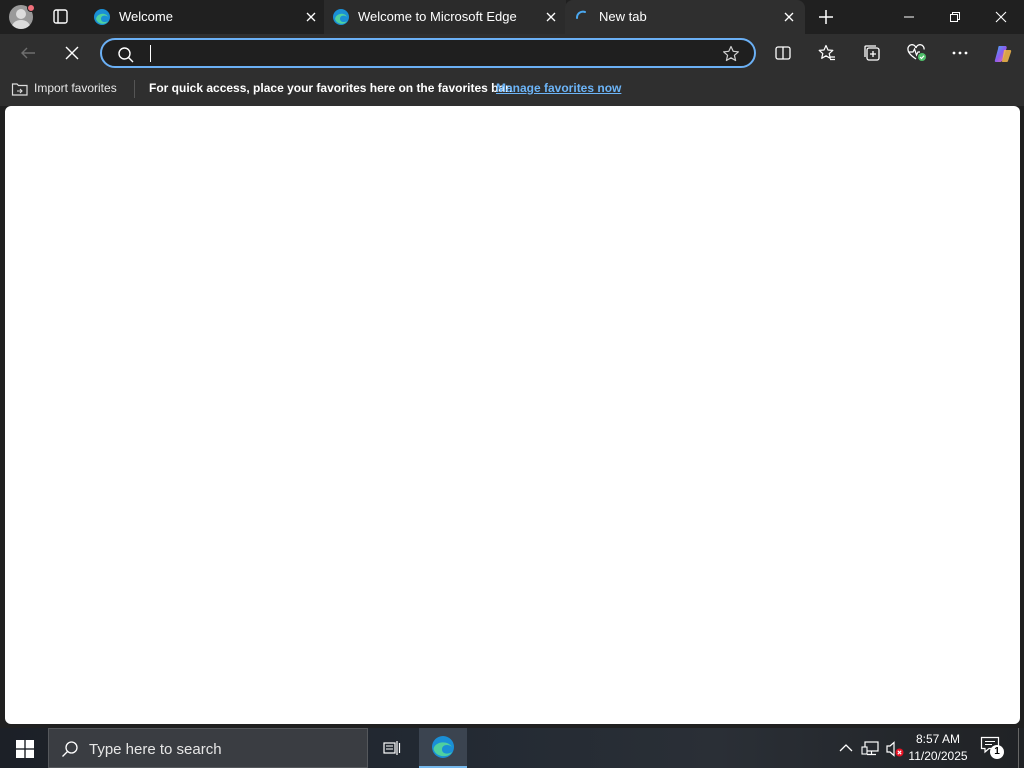  I want to click on start-button, so click(24, 748).